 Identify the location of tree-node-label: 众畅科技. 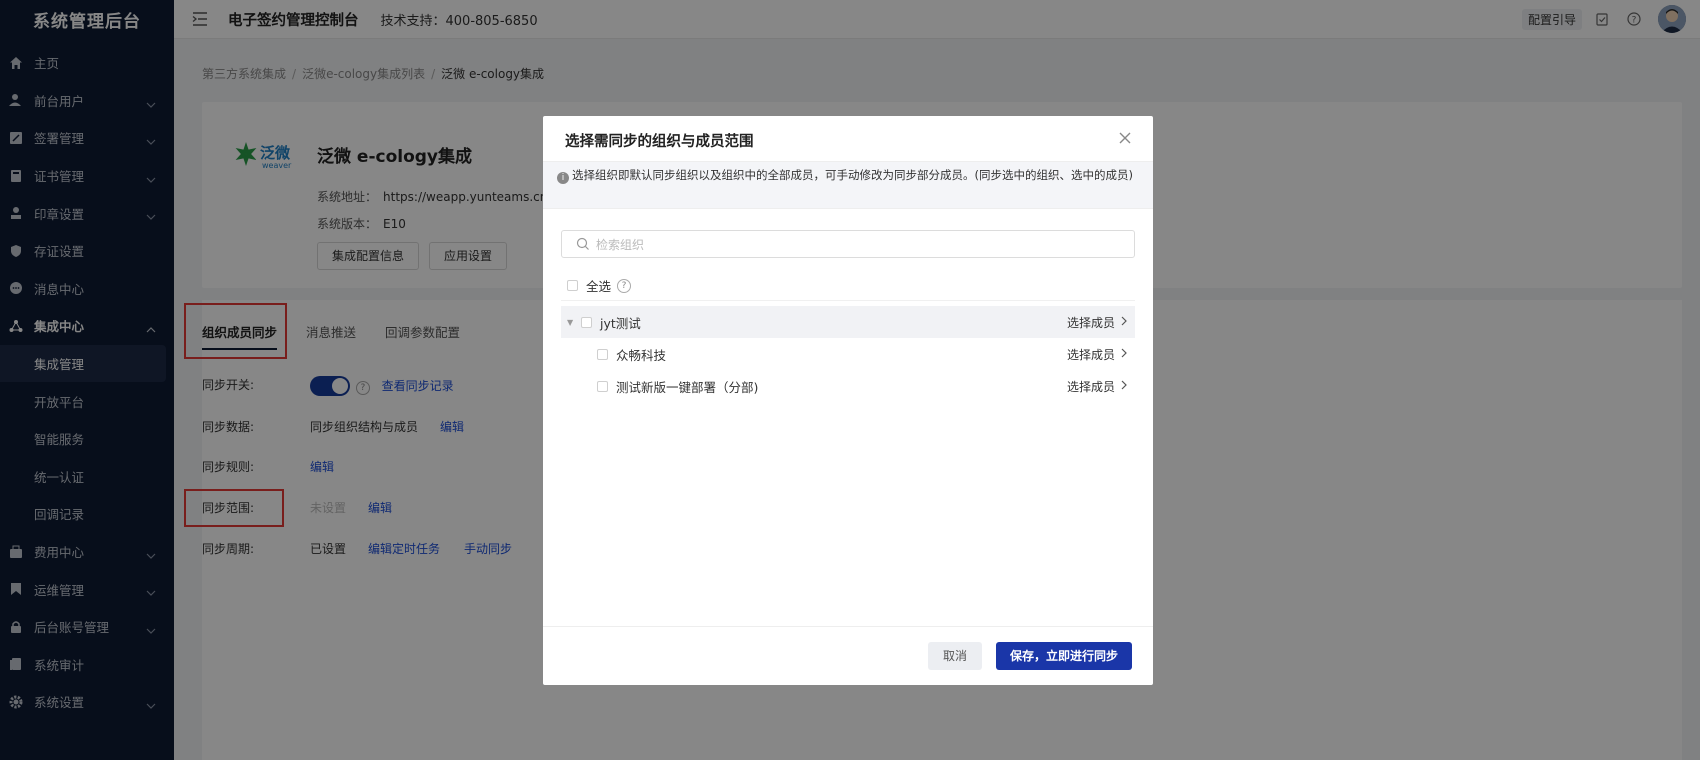
(641, 355).